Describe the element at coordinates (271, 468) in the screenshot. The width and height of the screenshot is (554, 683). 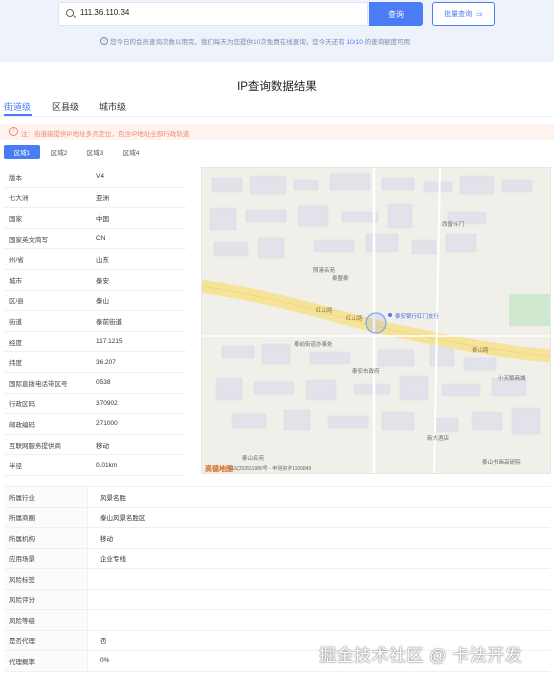
I see `map-copyright: GS(2025)1980号 - 甲测资字1100849` at that location.